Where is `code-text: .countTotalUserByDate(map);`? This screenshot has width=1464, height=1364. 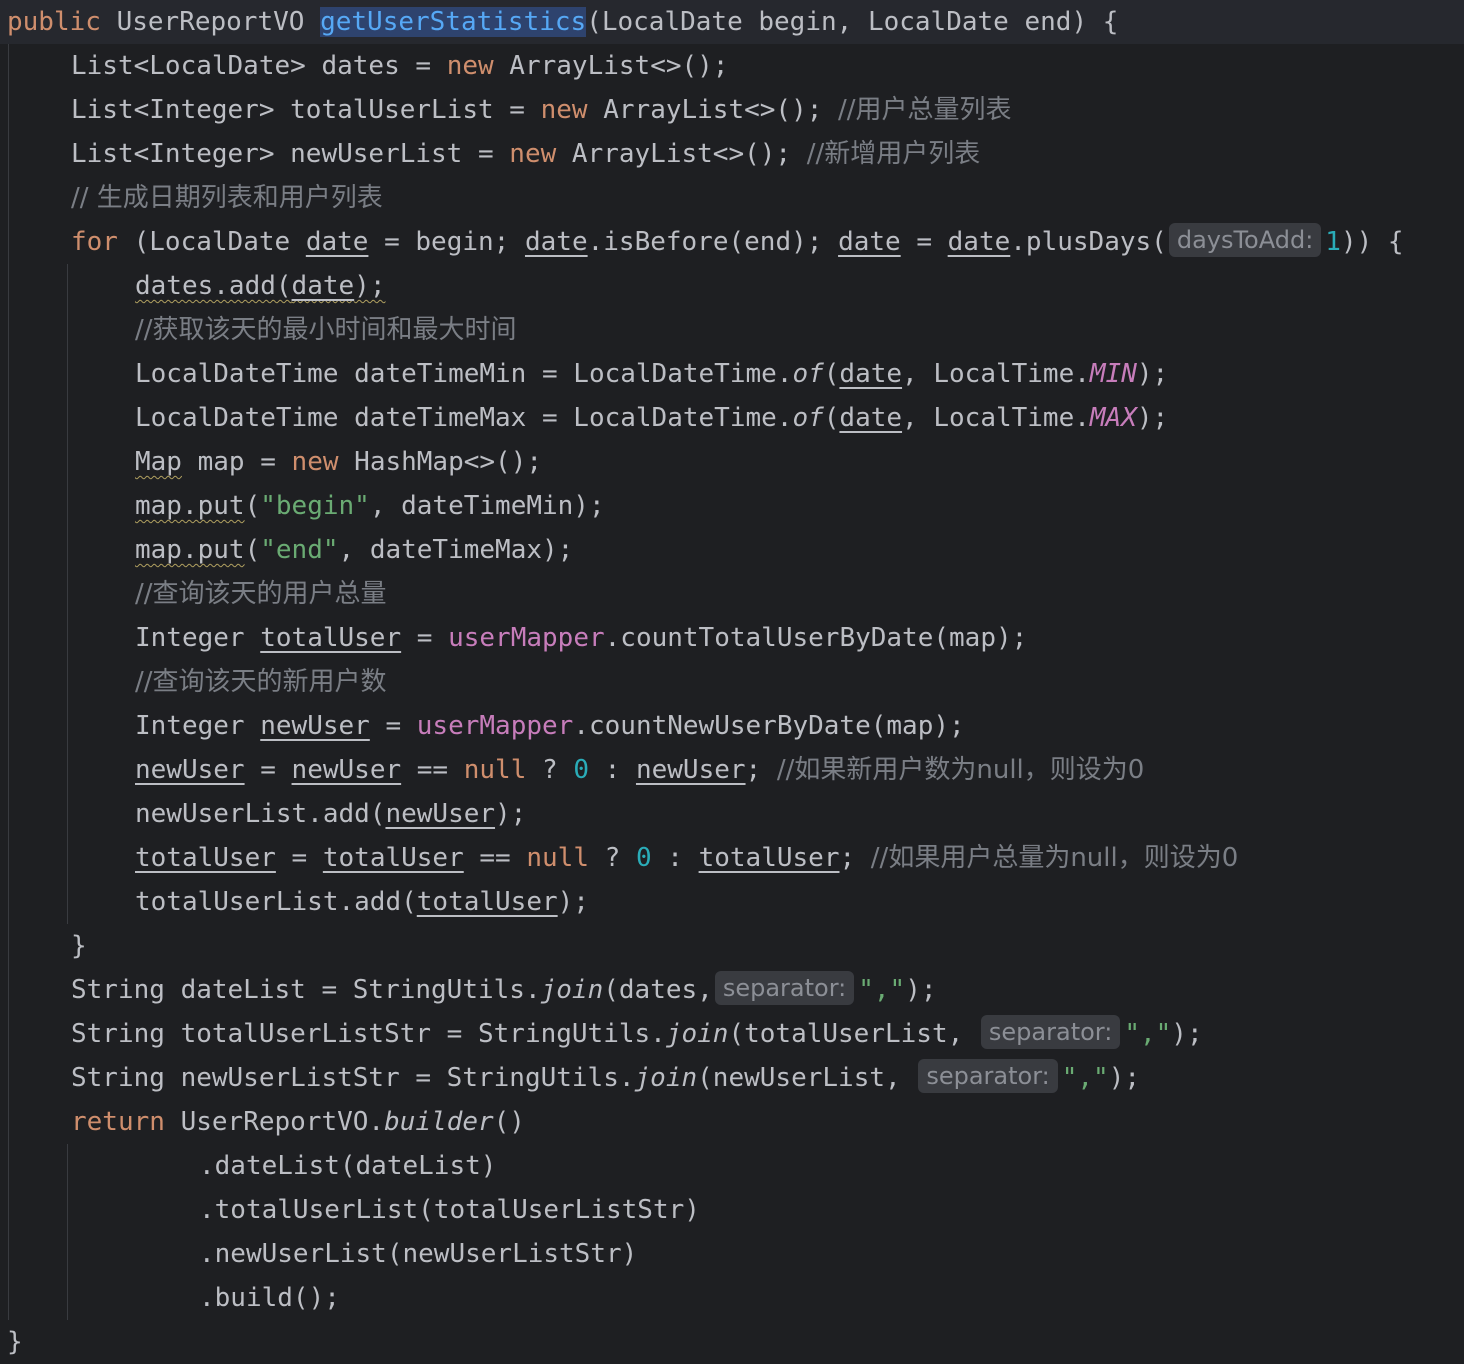
code-text: .countTotalUserByDate(map); is located at coordinates (816, 638).